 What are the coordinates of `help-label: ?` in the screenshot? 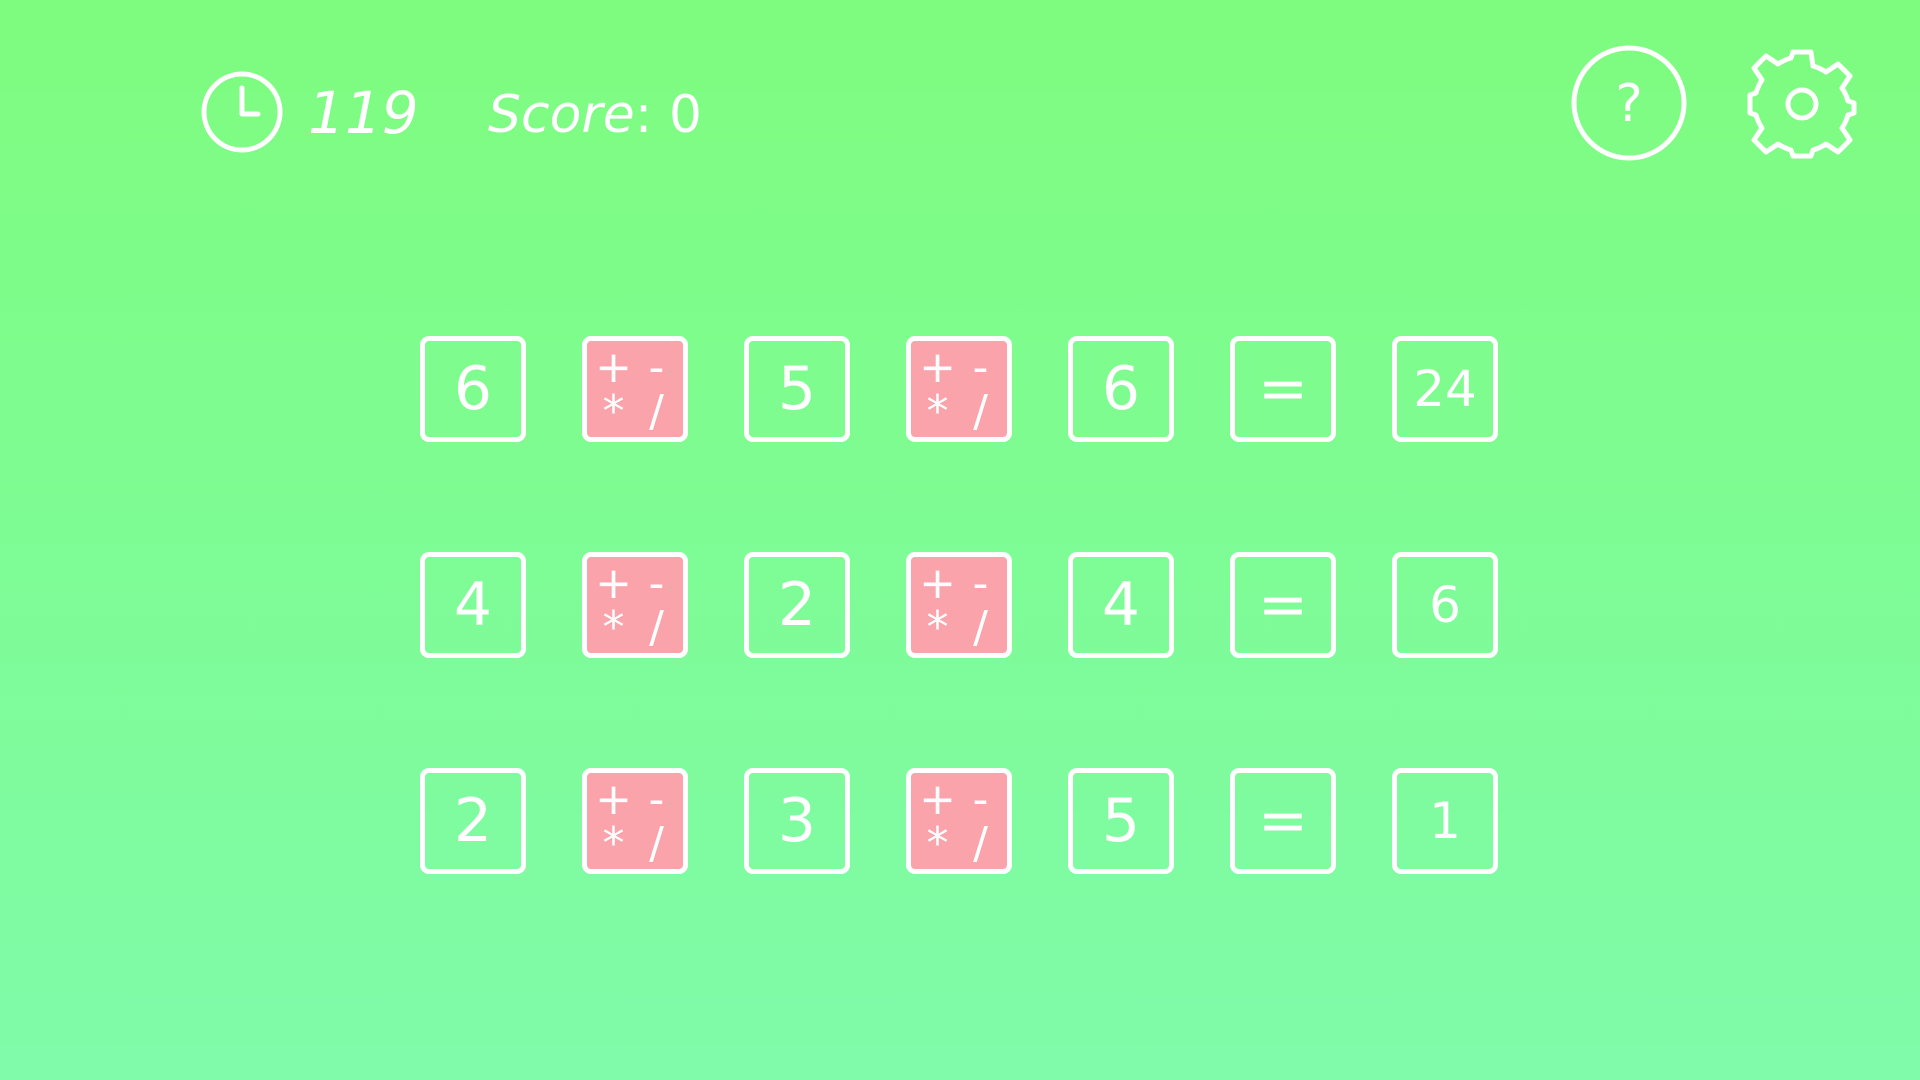 It's located at (1629, 104).